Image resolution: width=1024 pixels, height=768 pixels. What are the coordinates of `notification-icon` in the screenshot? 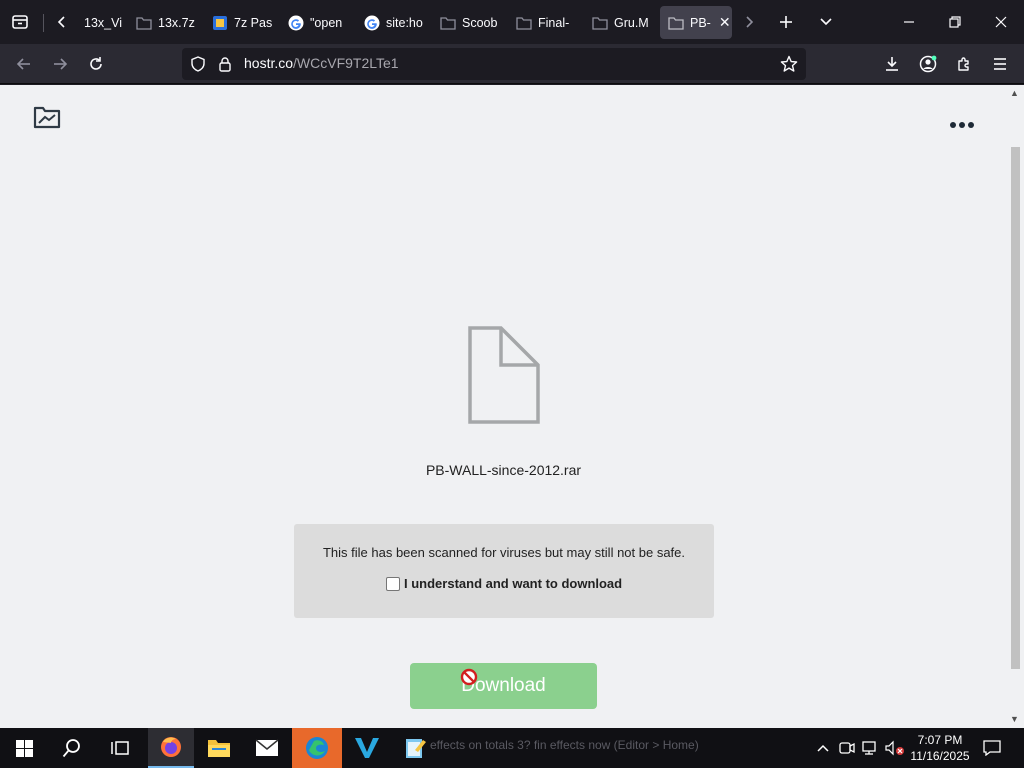 It's located at (992, 748).